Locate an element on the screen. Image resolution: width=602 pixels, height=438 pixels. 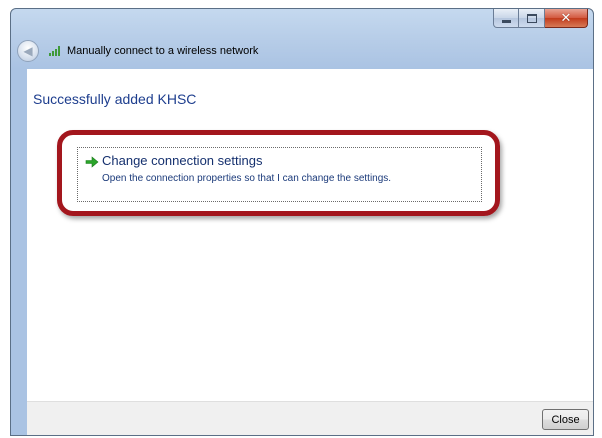
minimize-button is located at coordinates (506, 18).